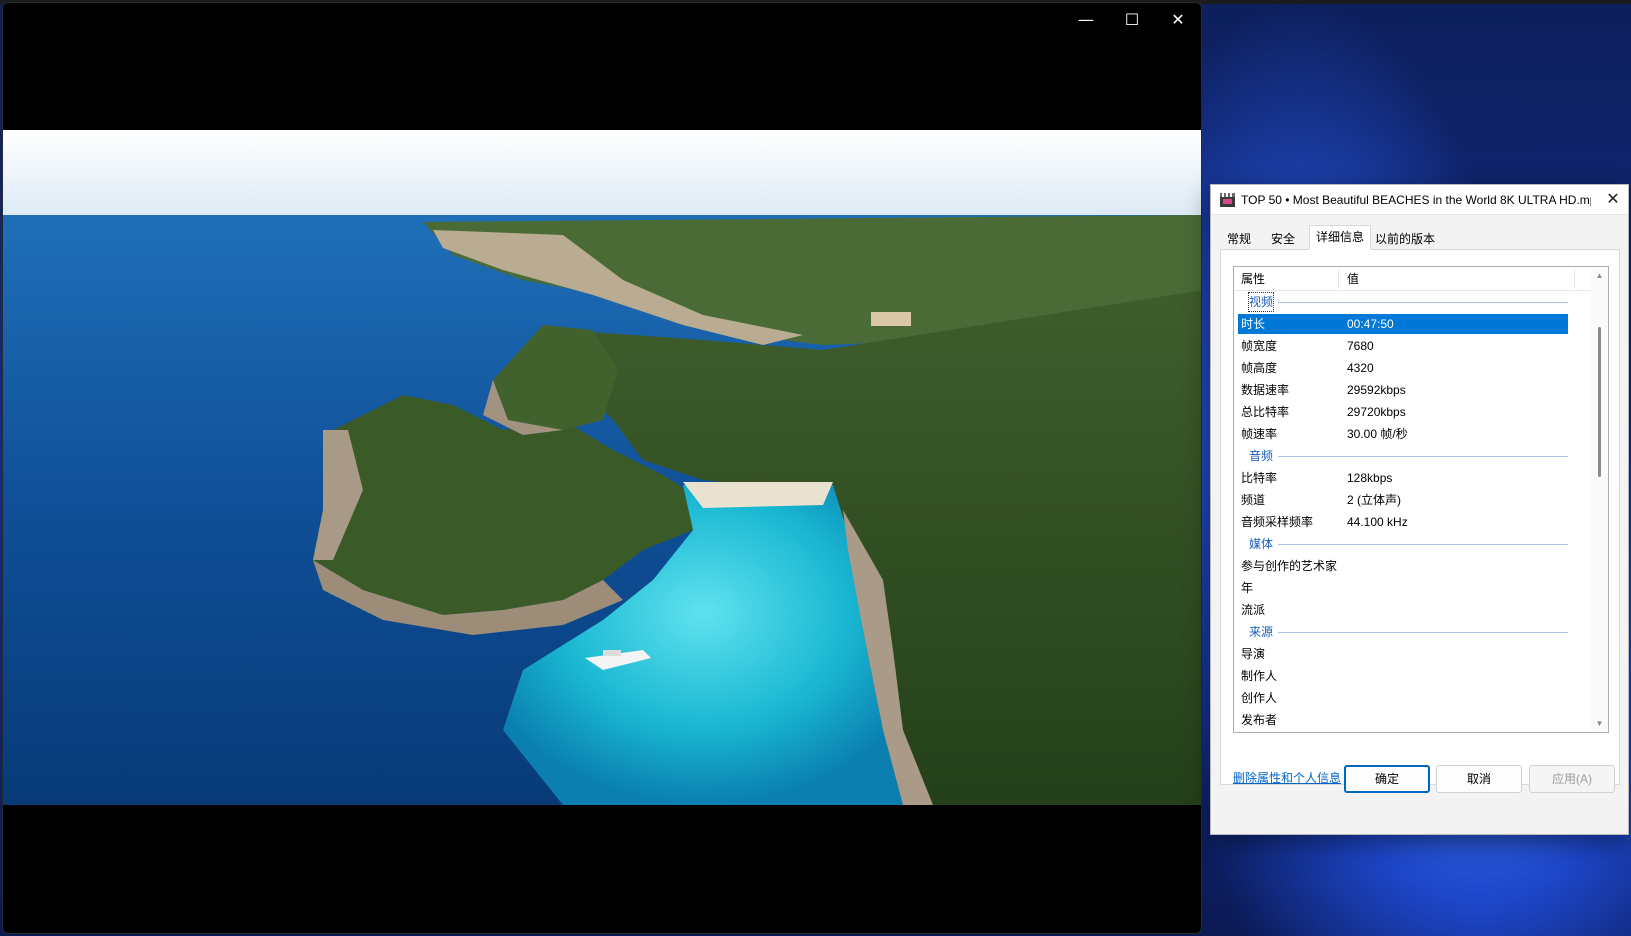 The height and width of the screenshot is (936, 1631). I want to click on table-row: 比特率 128kbps, so click(1413, 478).